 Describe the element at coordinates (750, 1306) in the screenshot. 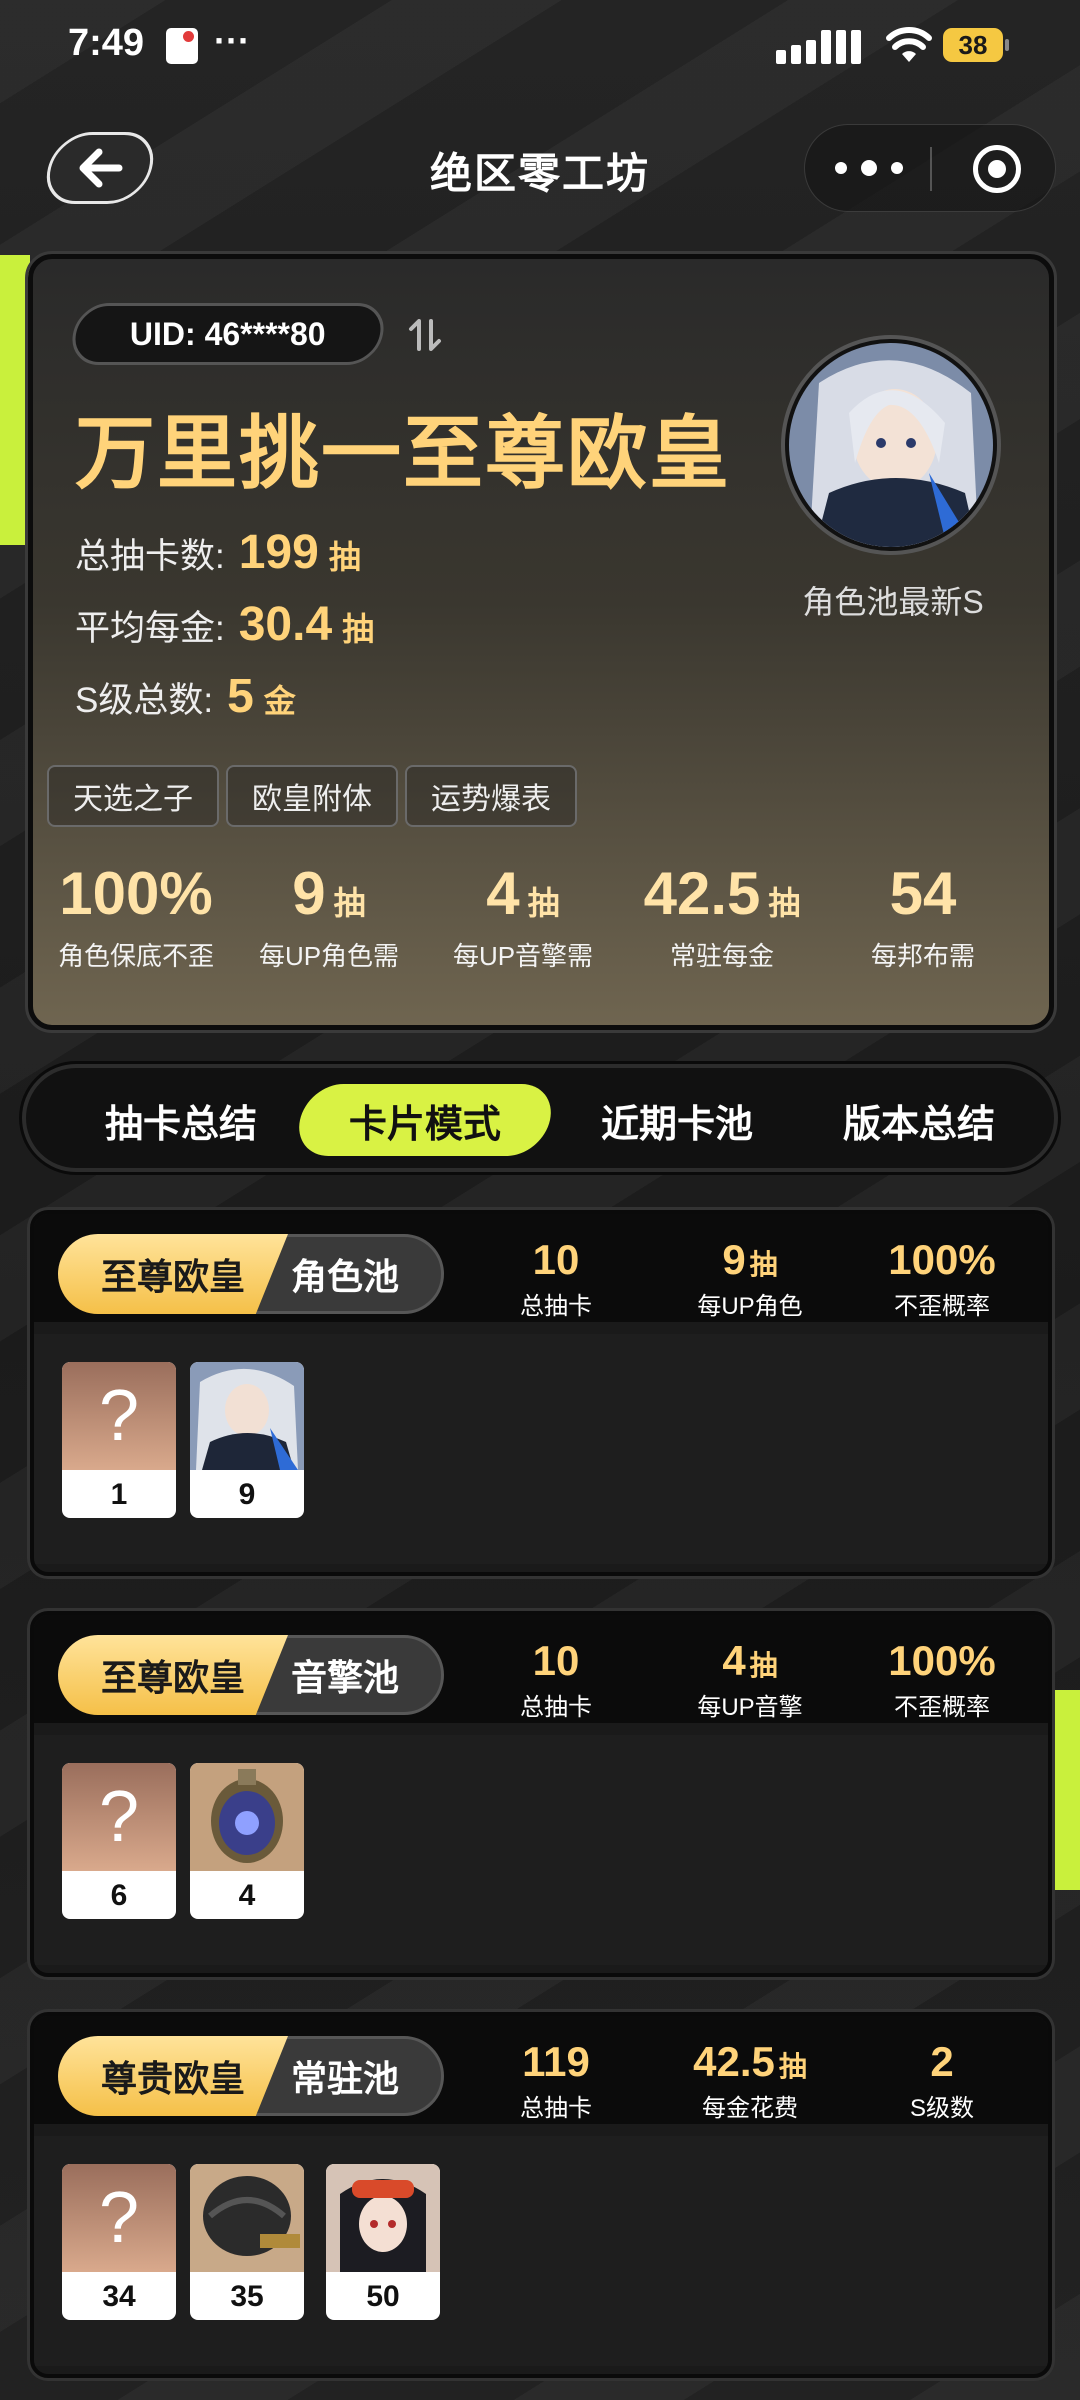

I see `pool-stat-label: 每UP角色` at that location.